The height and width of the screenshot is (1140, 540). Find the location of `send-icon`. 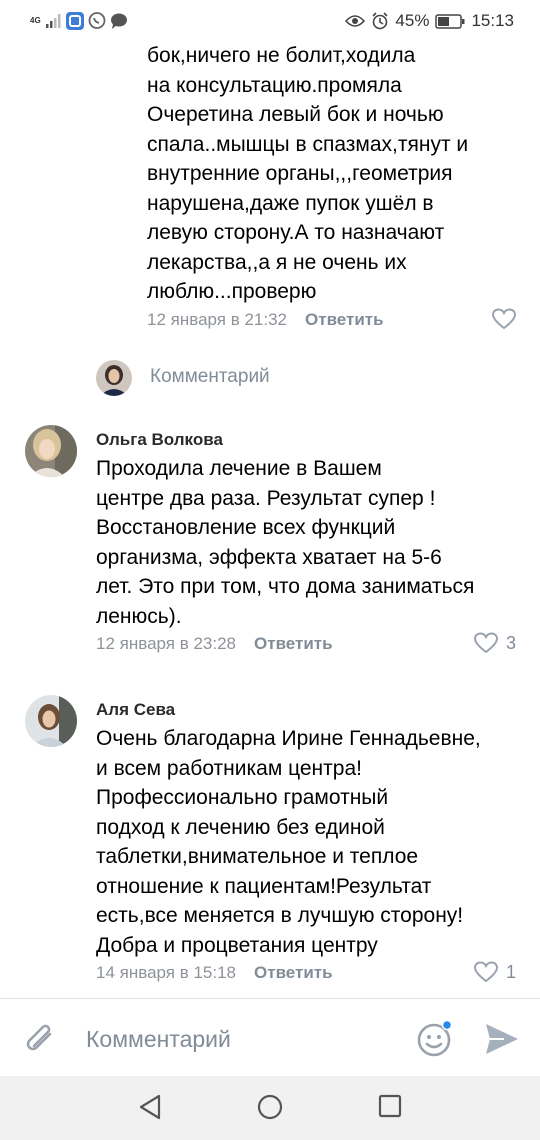

send-icon is located at coordinates (502, 1039).